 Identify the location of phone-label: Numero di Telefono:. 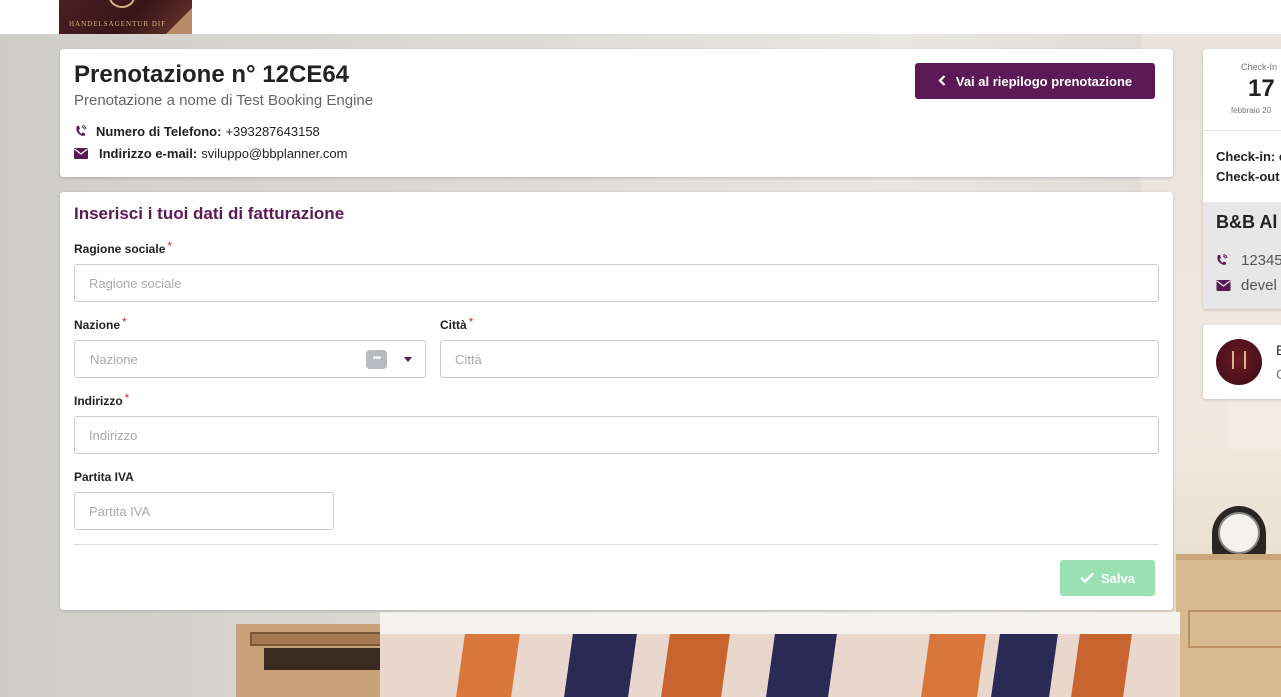
(159, 131).